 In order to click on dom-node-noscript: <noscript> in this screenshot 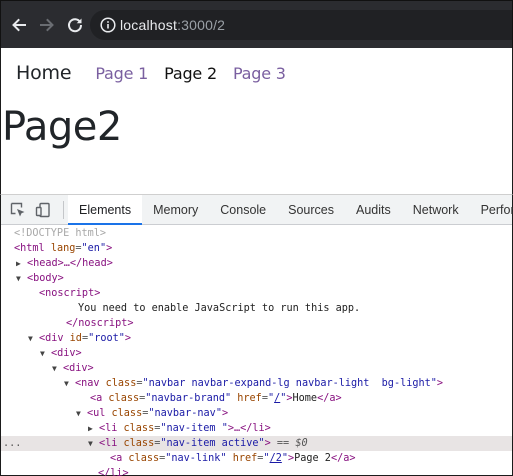, I will do `click(256, 293)`.